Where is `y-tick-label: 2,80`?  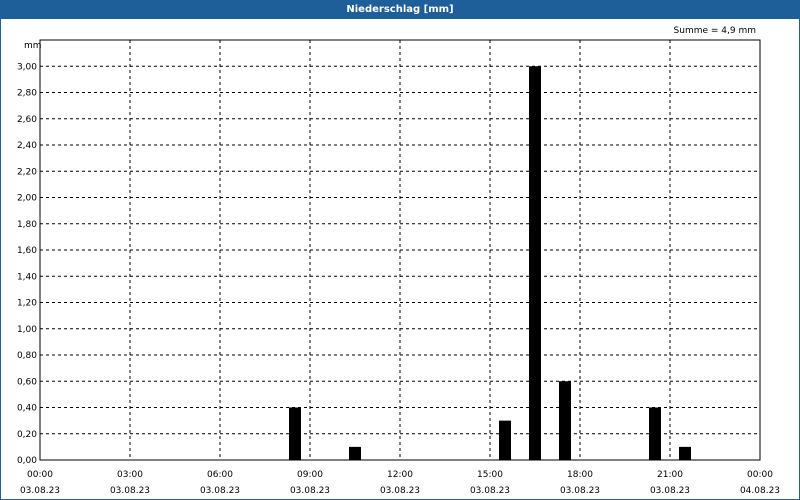 y-tick-label: 2,80 is located at coordinates (27, 94).